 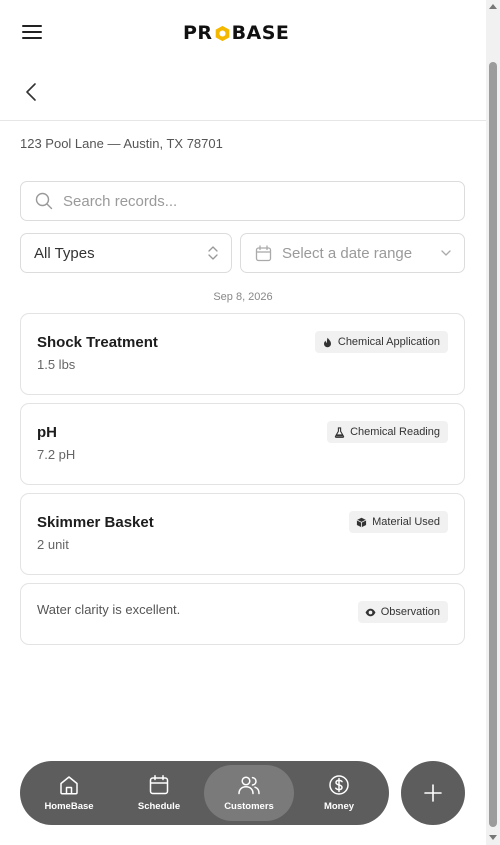 I want to click on record-type-badge: Chemical Reading, so click(x=387, y=432).